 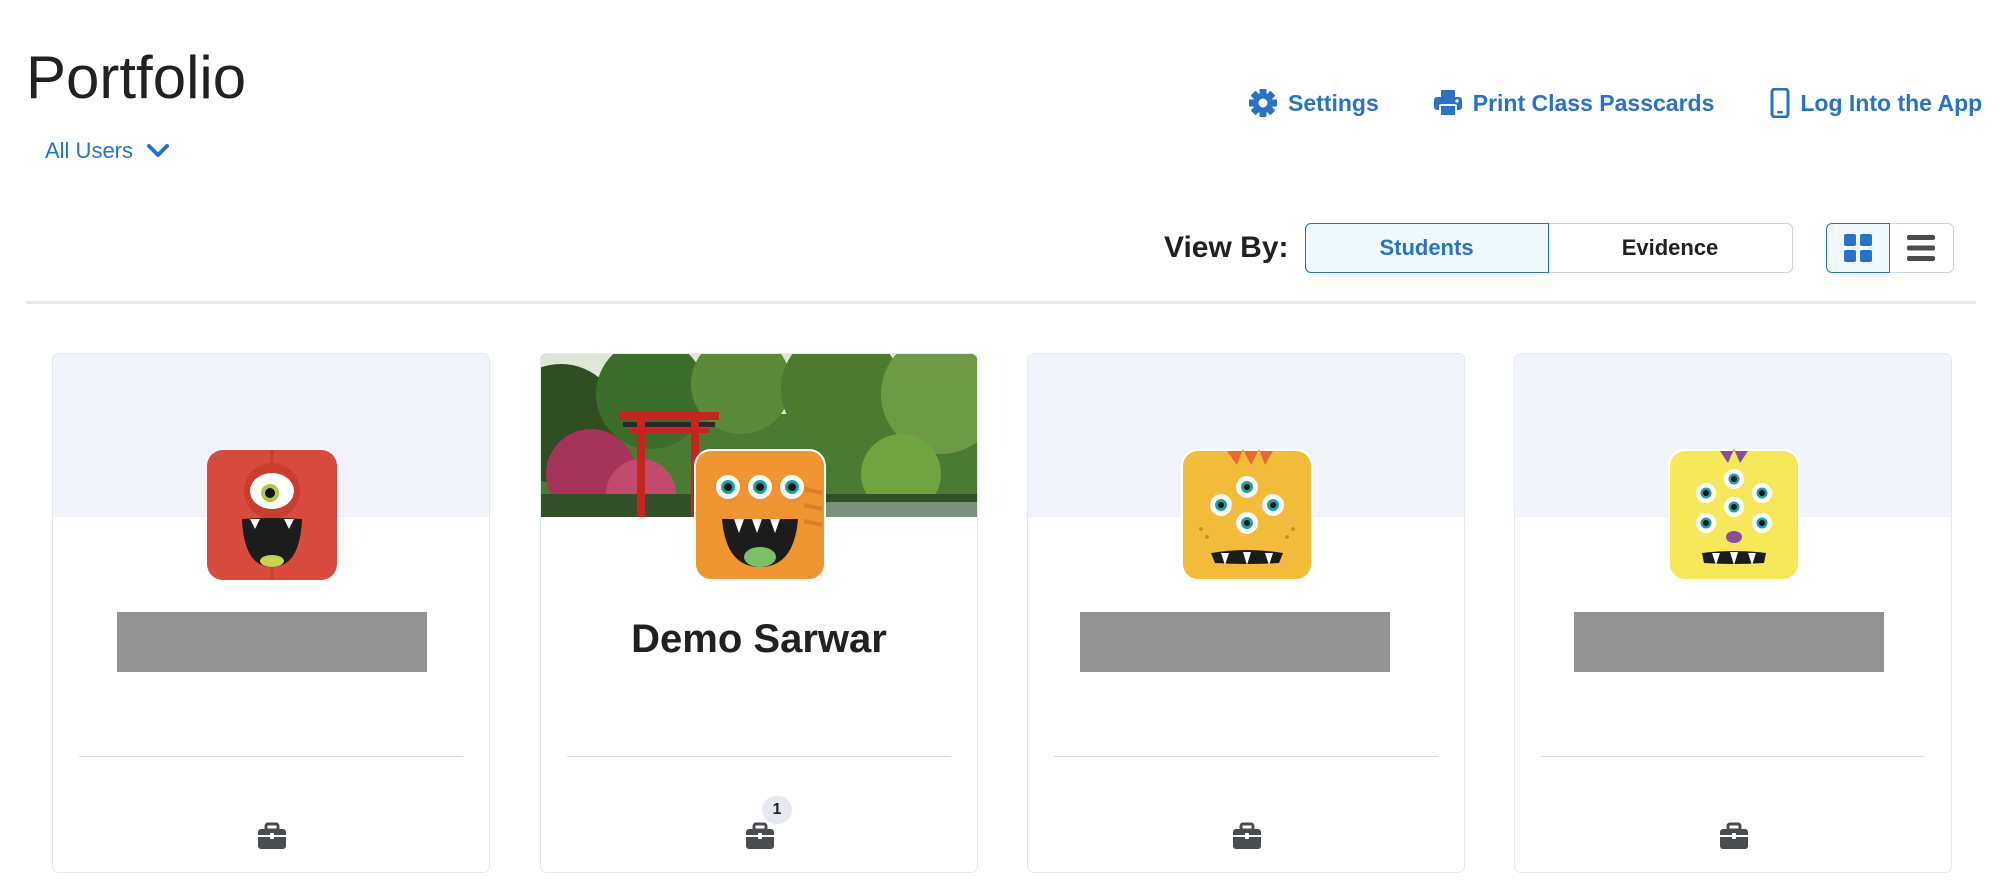 I want to click on list-view-button, so click(x=1921, y=248).